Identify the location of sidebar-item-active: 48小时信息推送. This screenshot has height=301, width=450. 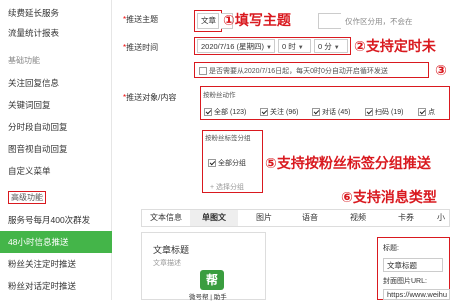
(56, 242).